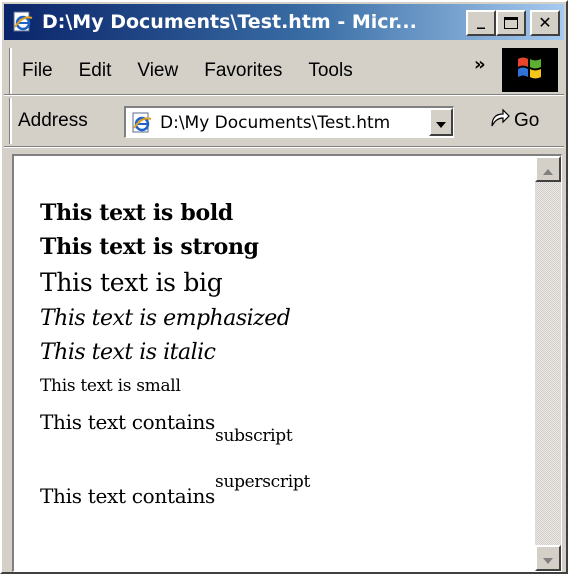  What do you see at coordinates (37, 71) in the screenshot?
I see `menu-file: File` at bounding box center [37, 71].